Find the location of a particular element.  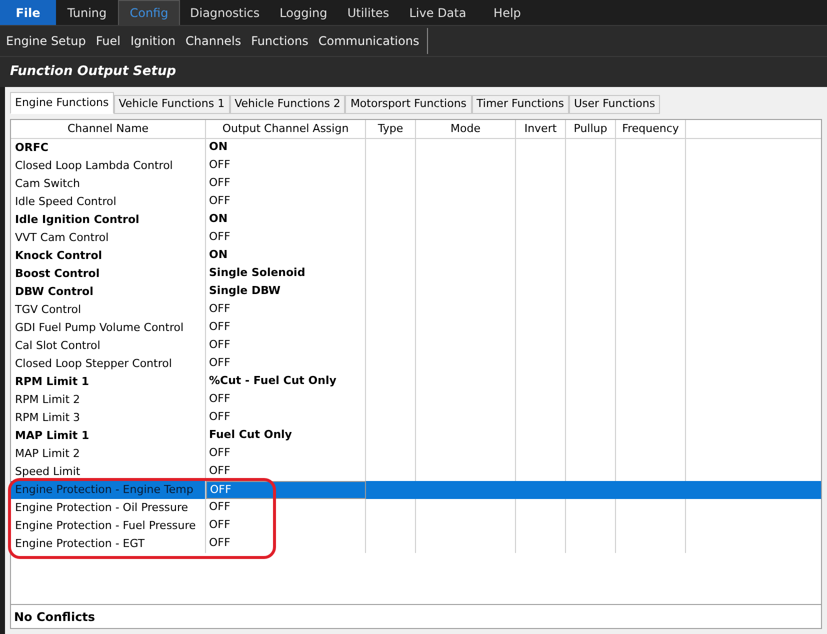

tab: Vehicle Functions 2 is located at coordinates (288, 104).